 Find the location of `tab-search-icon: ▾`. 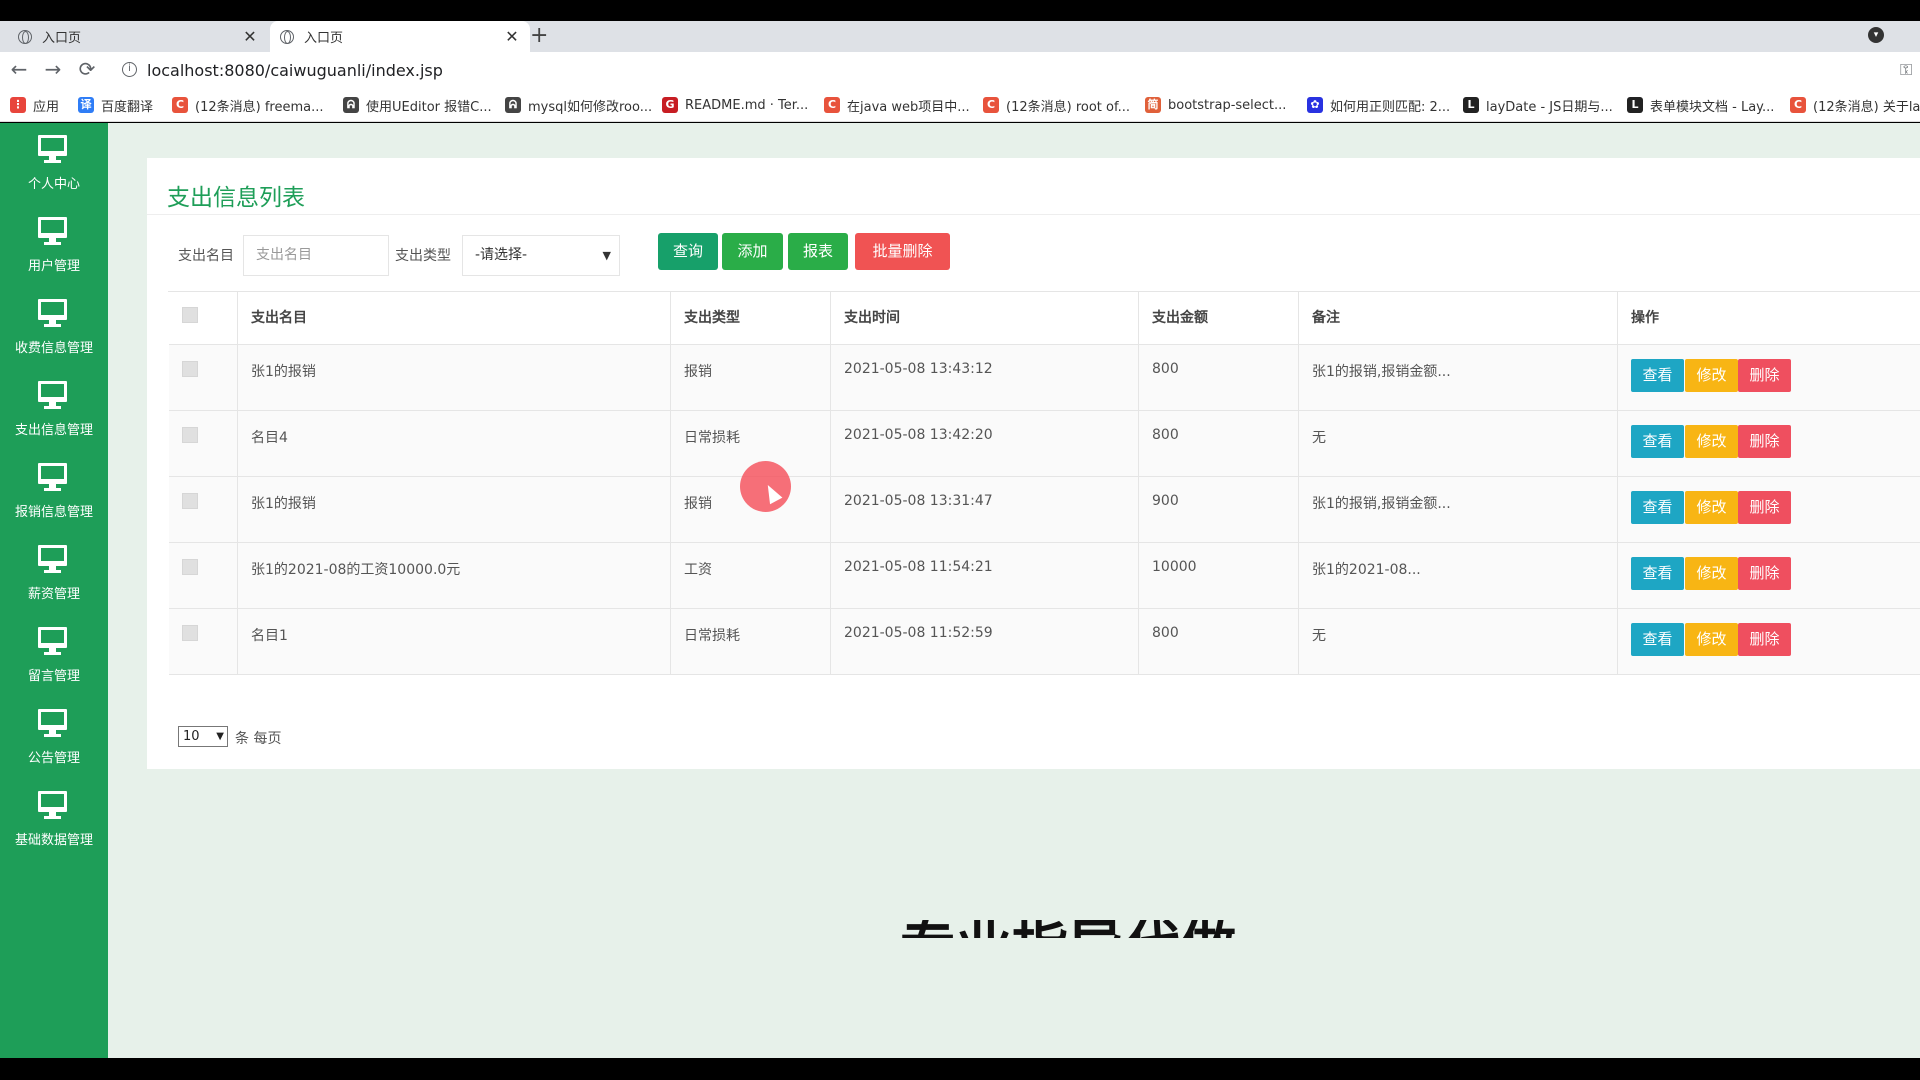

tab-search-icon: ▾ is located at coordinates (1876, 35).